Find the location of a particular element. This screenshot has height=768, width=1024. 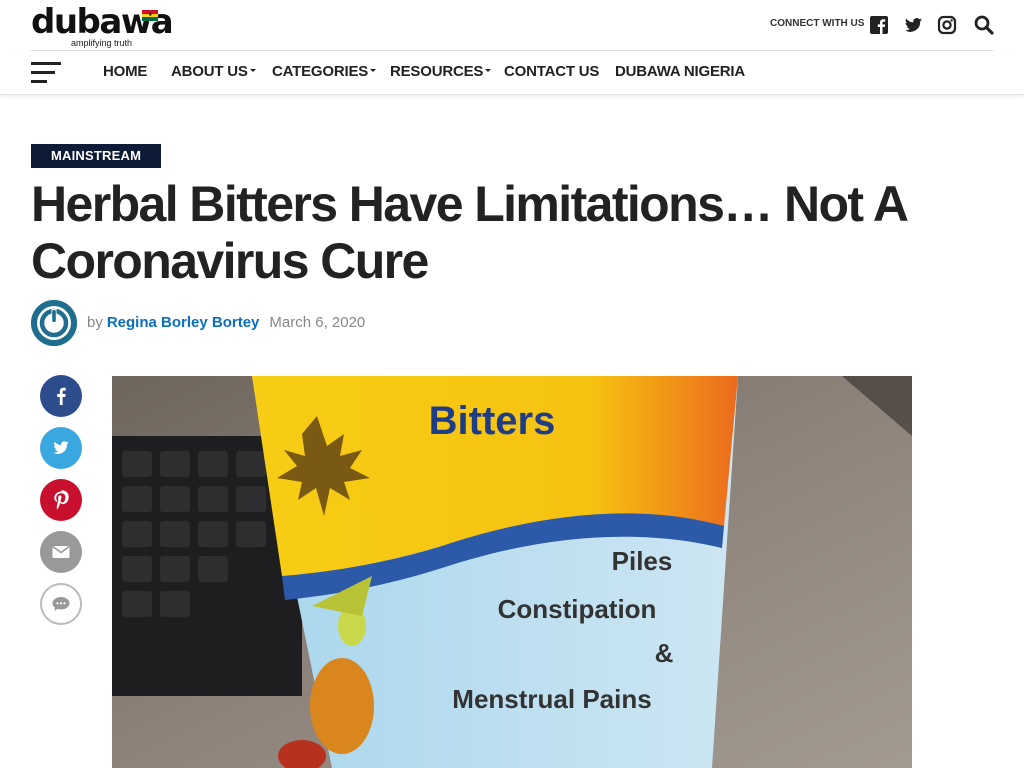

ghana-flag-icon: ★ is located at coordinates (150, 15).